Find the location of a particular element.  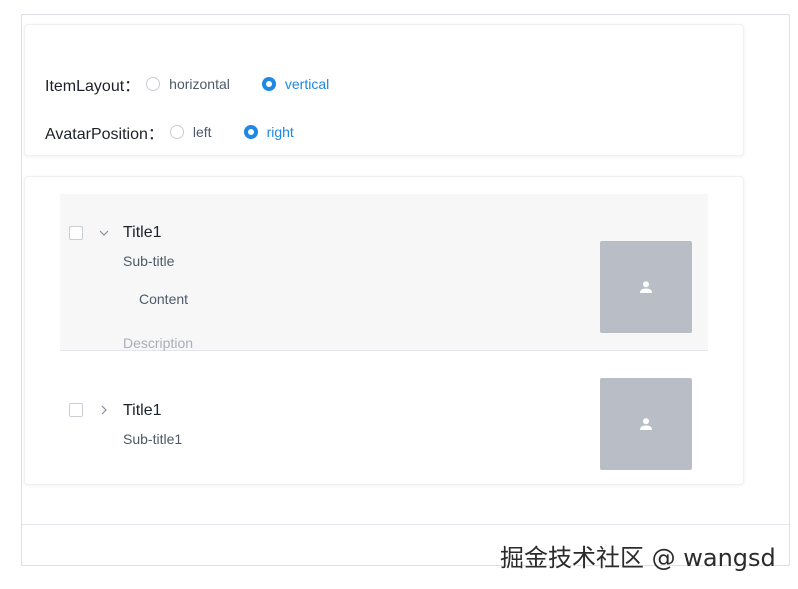

chevron-right-icon is located at coordinates (104, 410).